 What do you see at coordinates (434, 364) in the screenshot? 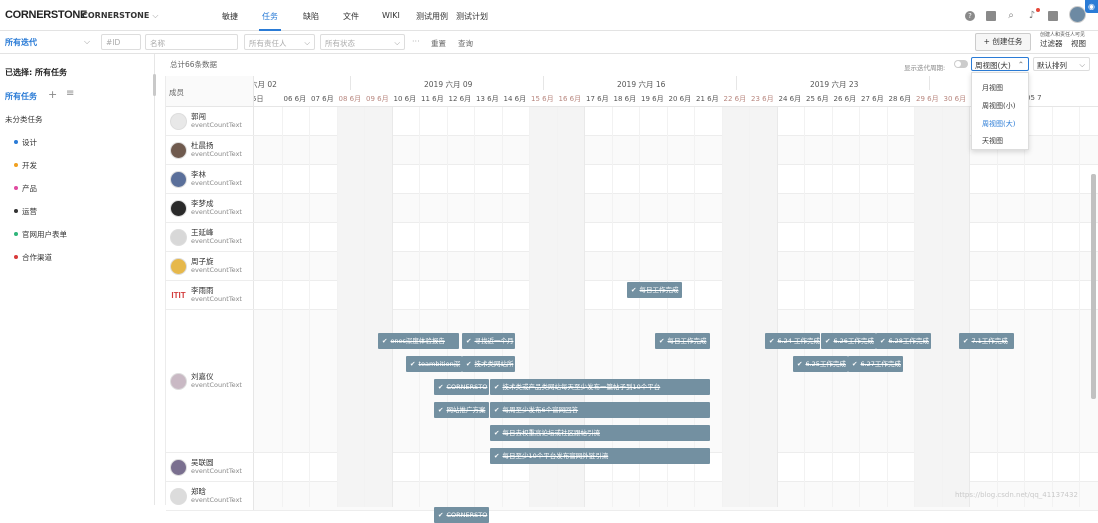
I see `task-bar: ✔ teambition深` at bounding box center [434, 364].